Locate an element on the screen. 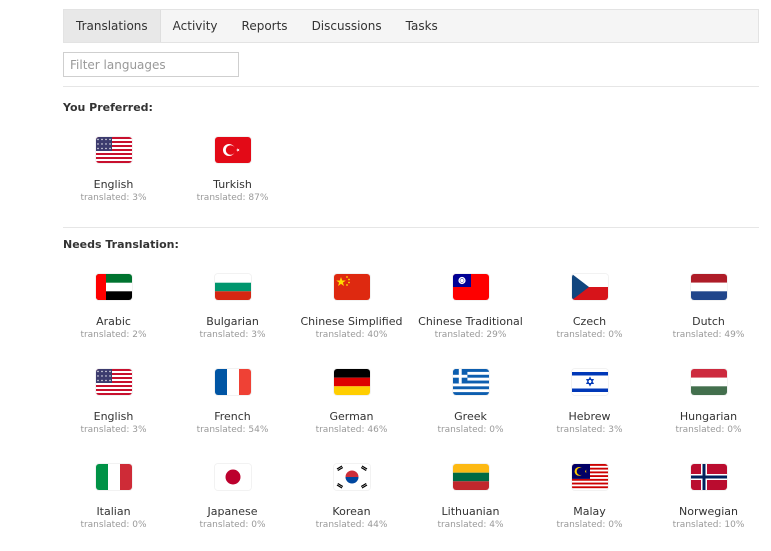 The width and height of the screenshot is (771, 551). language-name: Arabic is located at coordinates (113, 321).